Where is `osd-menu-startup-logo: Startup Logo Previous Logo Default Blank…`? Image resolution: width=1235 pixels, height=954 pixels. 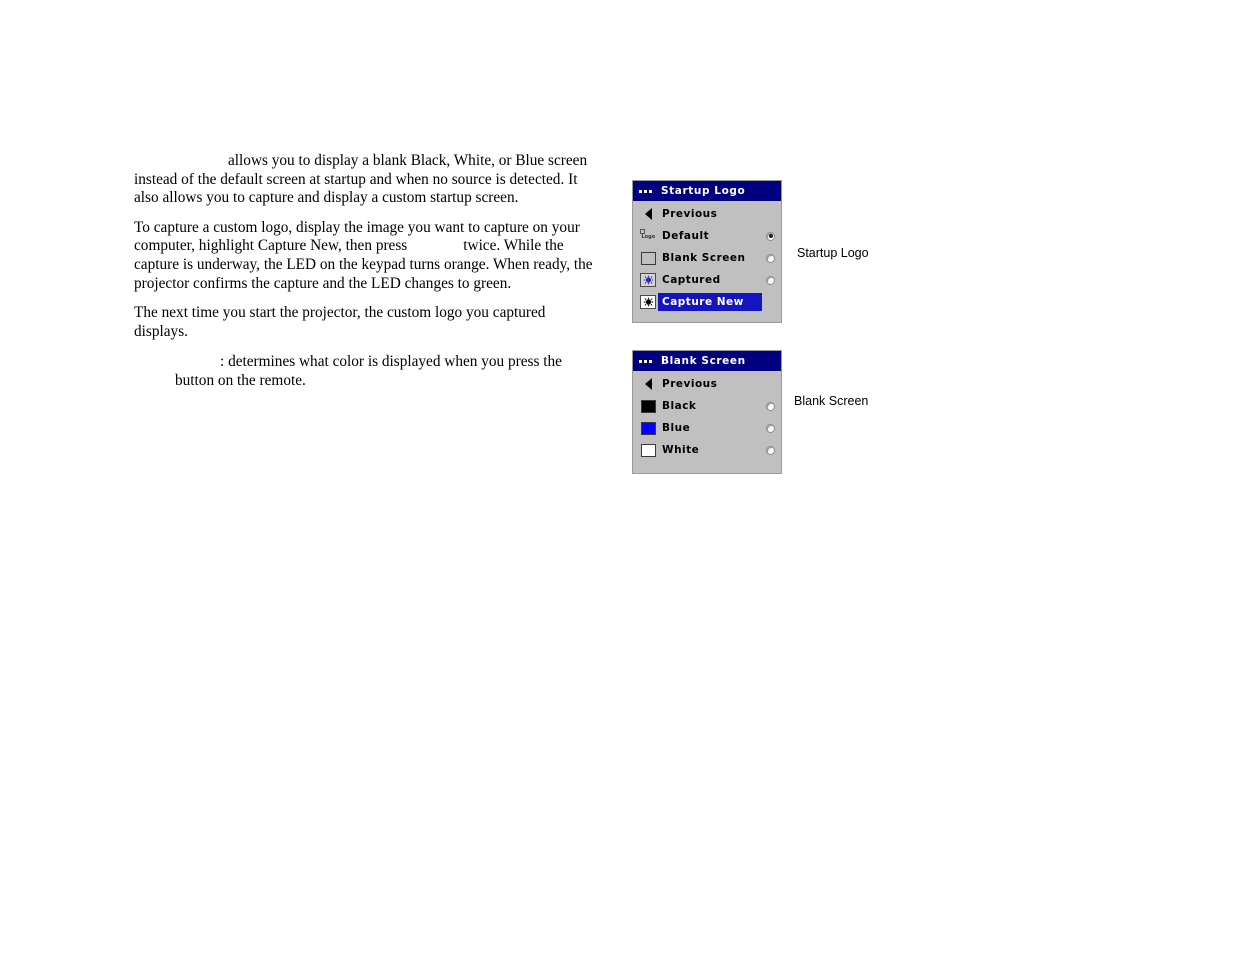
osd-menu-startup-logo: Startup Logo Previous Logo Default Blank… is located at coordinates (707, 251).